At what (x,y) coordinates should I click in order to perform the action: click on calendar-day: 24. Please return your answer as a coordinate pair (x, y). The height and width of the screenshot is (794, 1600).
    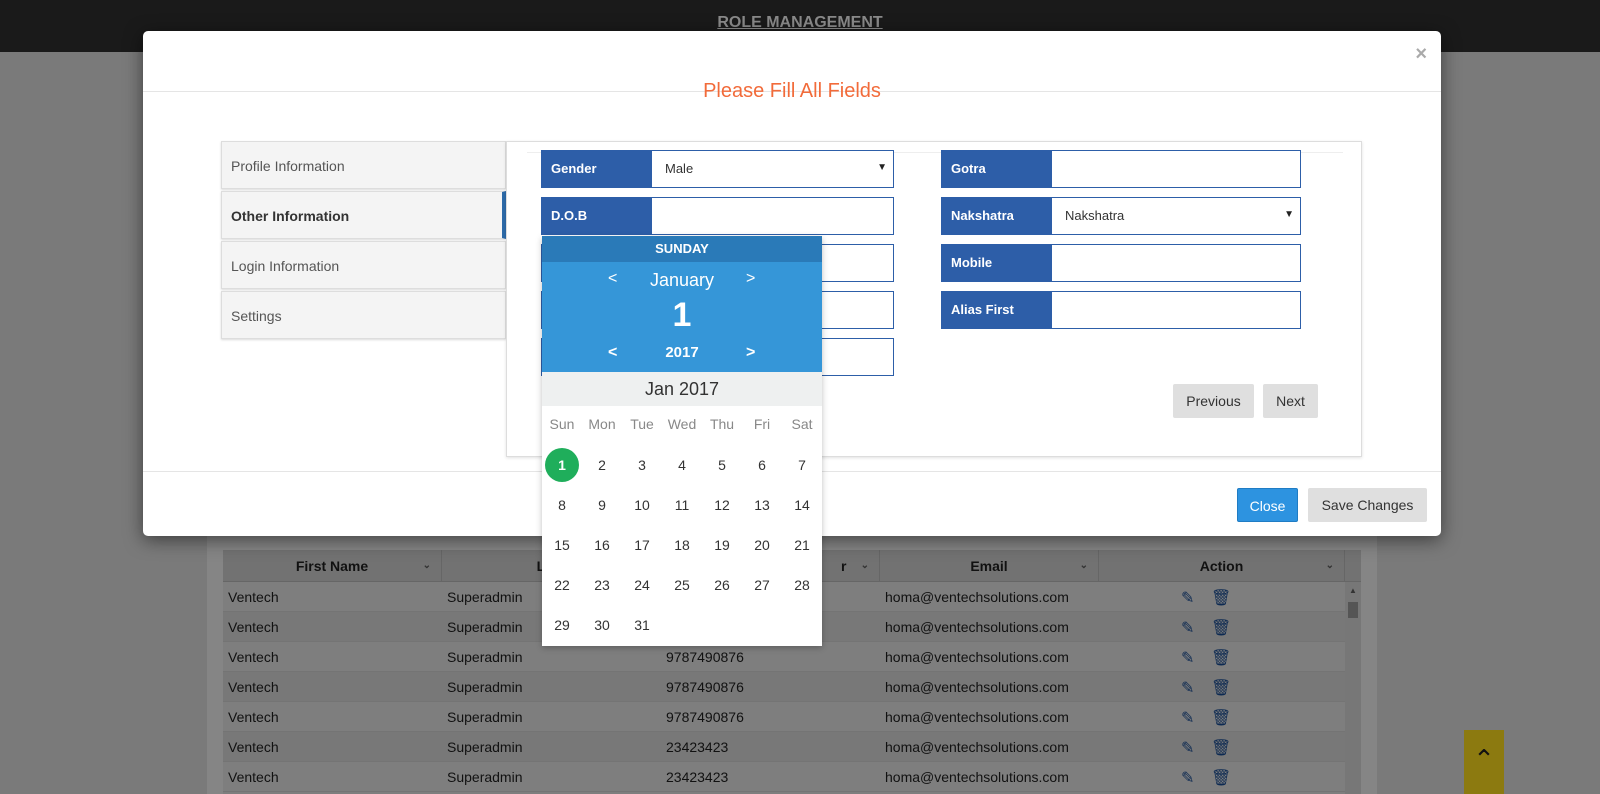
    Looking at the image, I should click on (642, 585).